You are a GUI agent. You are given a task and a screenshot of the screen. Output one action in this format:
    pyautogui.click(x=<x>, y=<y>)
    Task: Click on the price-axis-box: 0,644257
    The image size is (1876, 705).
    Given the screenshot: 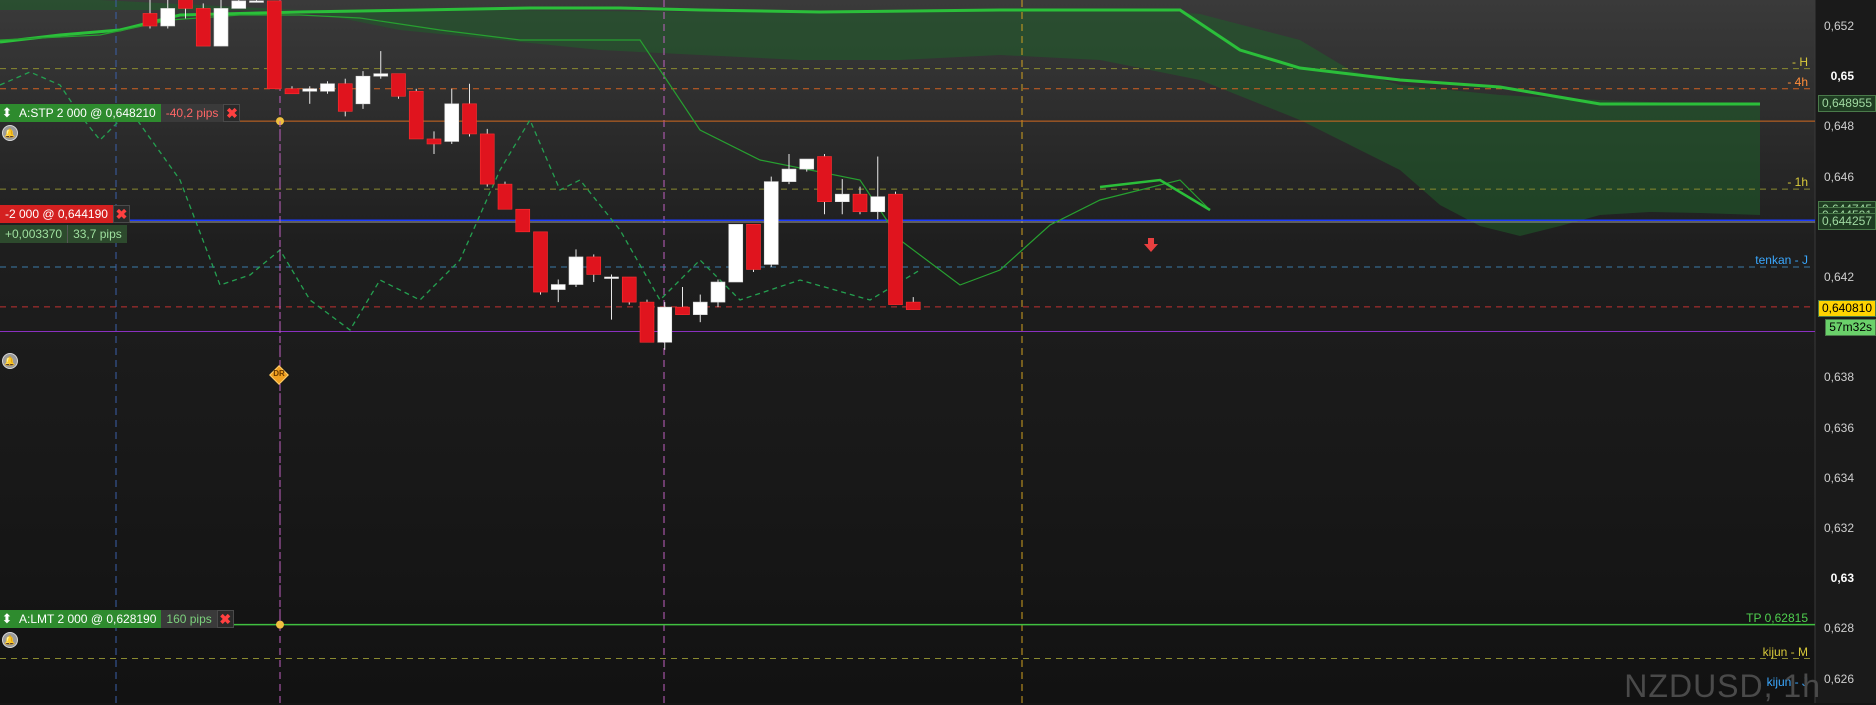 What is the action you would take?
    pyautogui.click(x=1846, y=222)
    